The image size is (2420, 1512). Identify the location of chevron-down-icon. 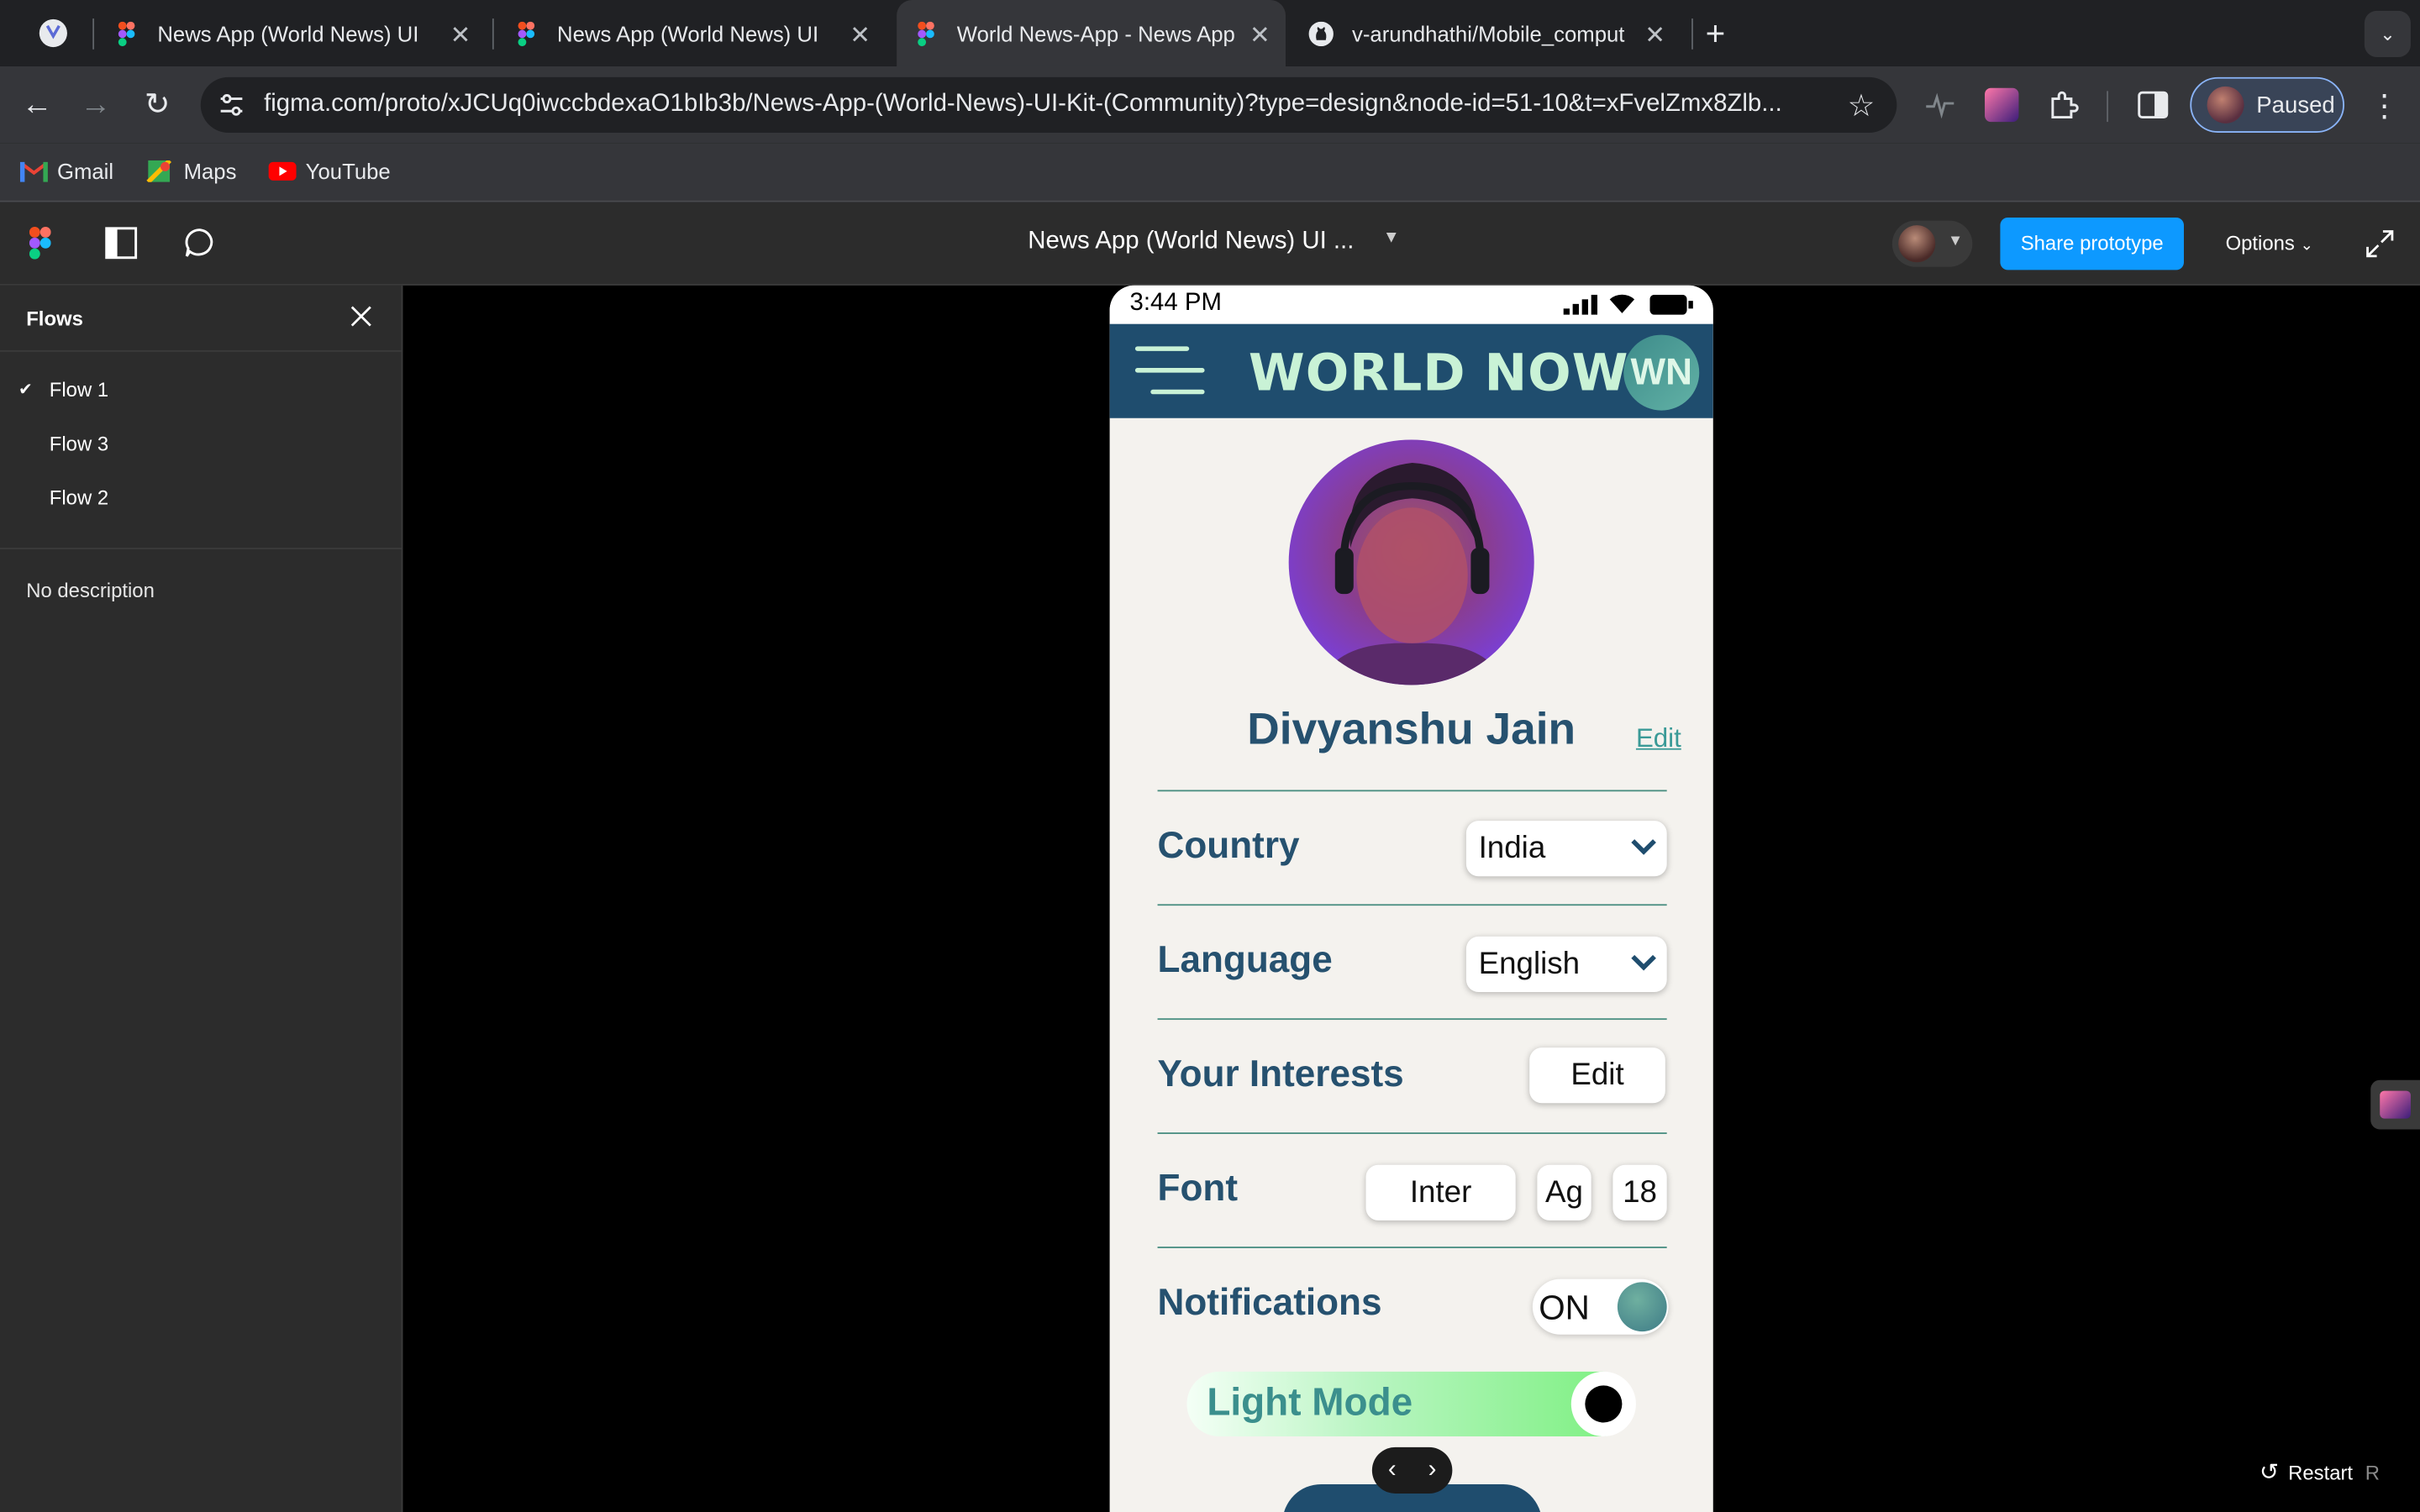
(1644, 962).